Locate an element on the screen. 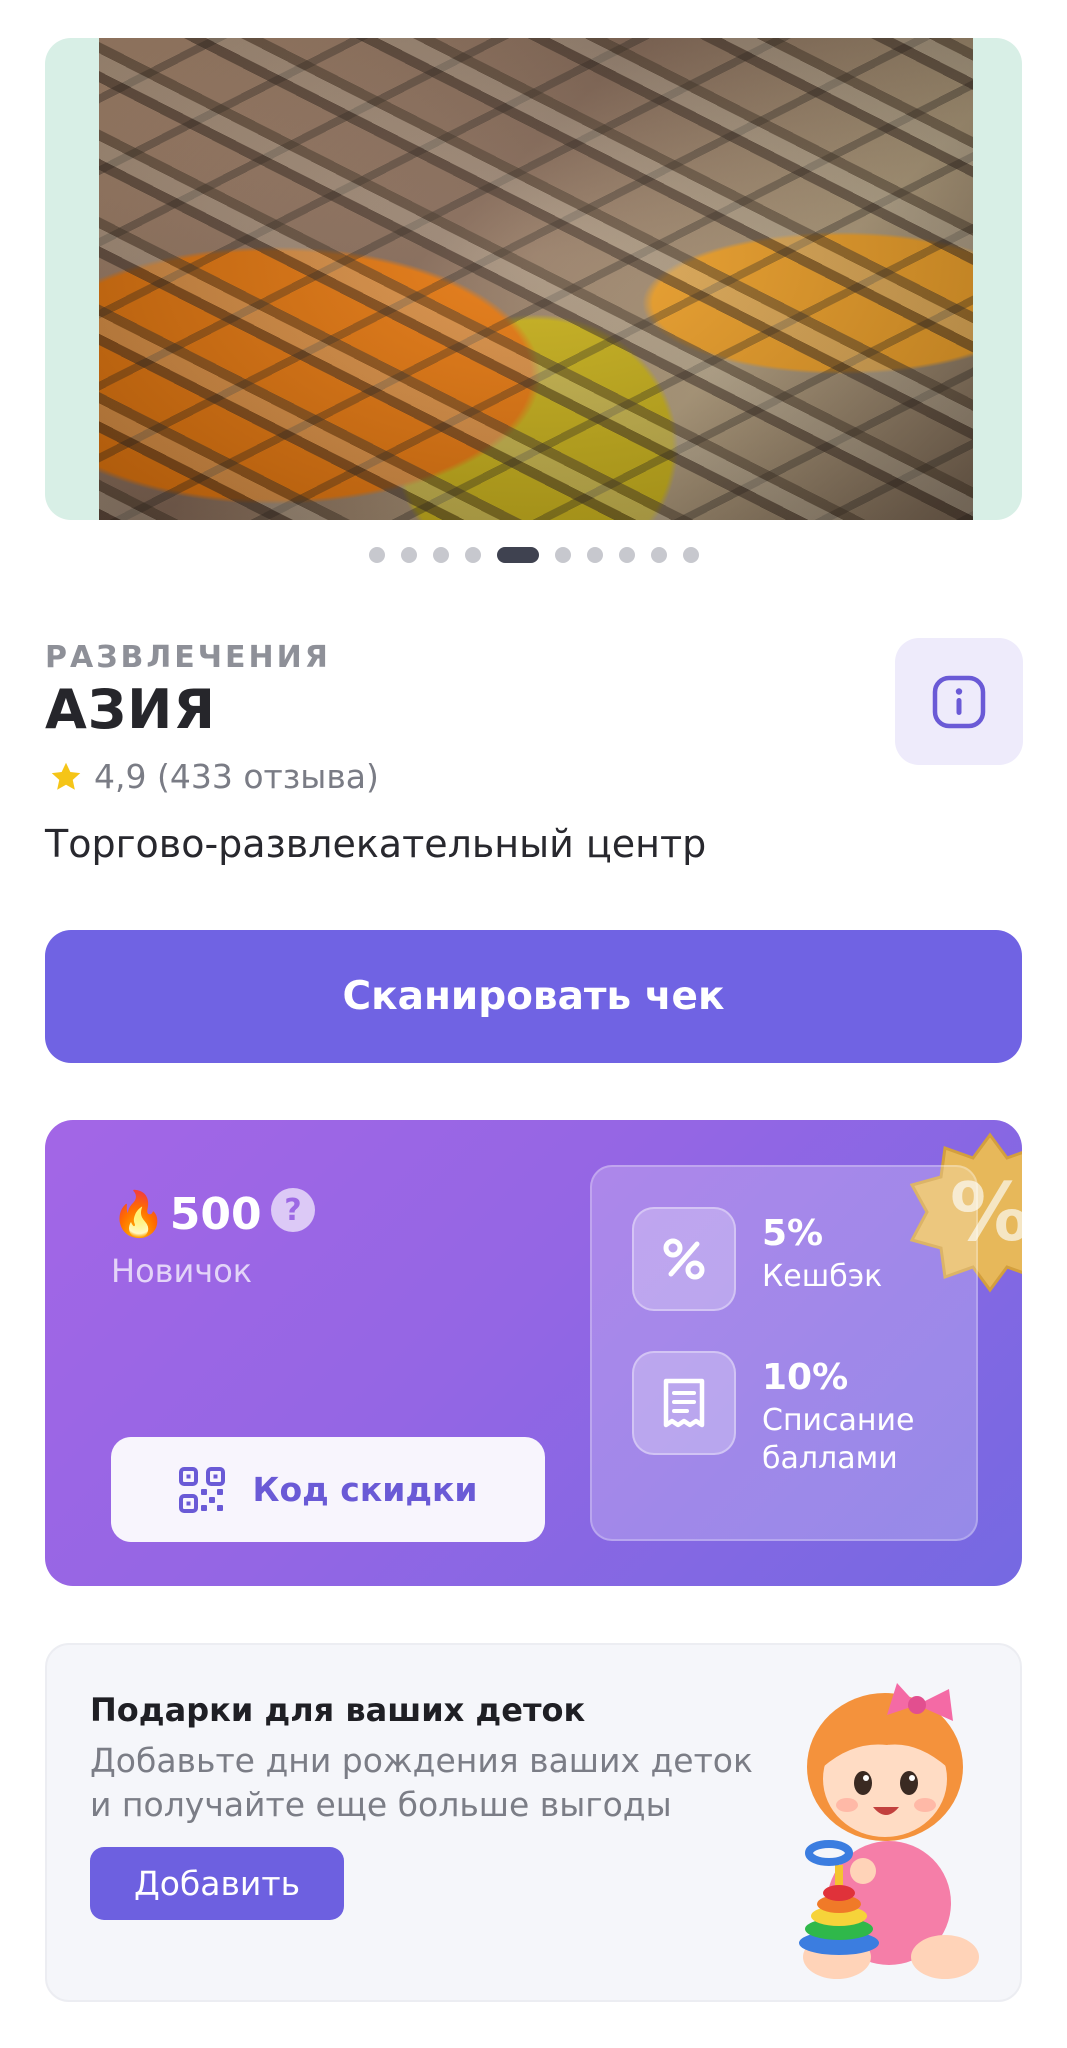  points-balance: 🔥 500 is located at coordinates (186, 1214).